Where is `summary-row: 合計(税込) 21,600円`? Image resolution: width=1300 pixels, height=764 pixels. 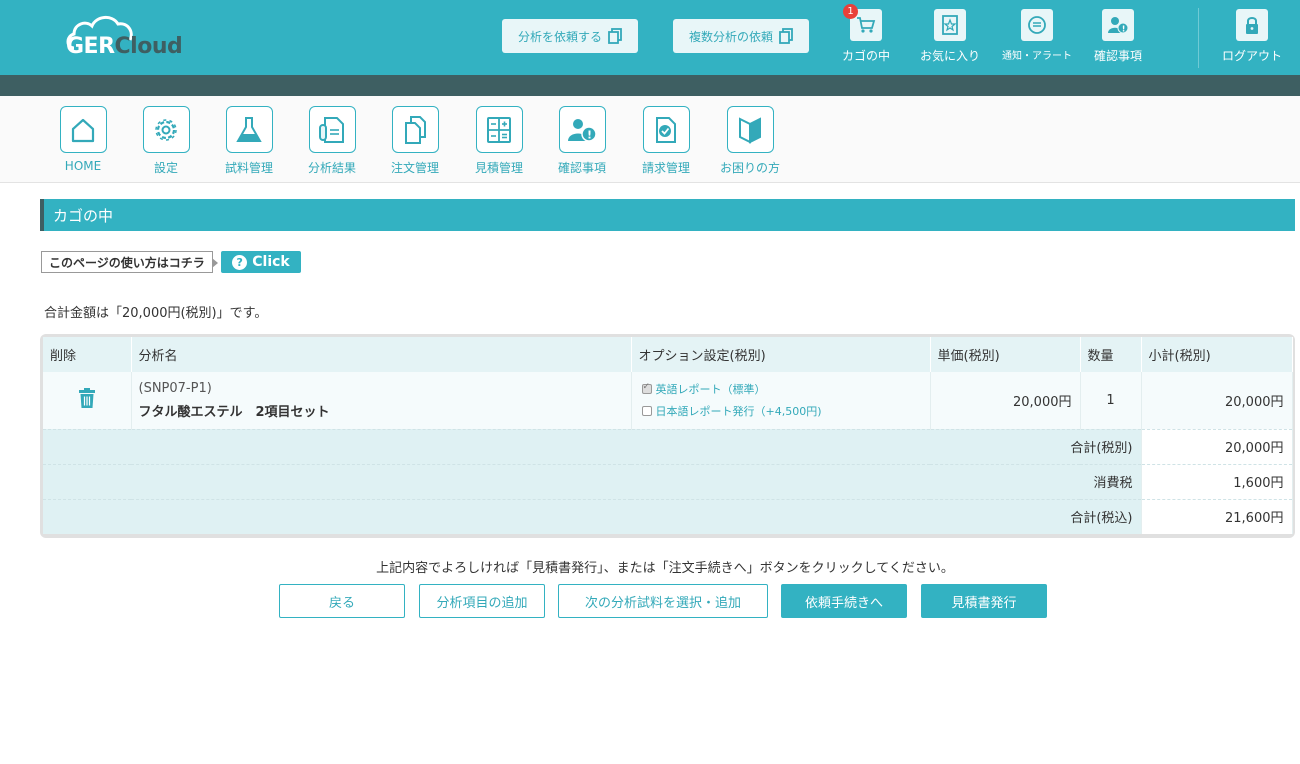 summary-row: 合計(税込) 21,600円 is located at coordinates (668, 516).